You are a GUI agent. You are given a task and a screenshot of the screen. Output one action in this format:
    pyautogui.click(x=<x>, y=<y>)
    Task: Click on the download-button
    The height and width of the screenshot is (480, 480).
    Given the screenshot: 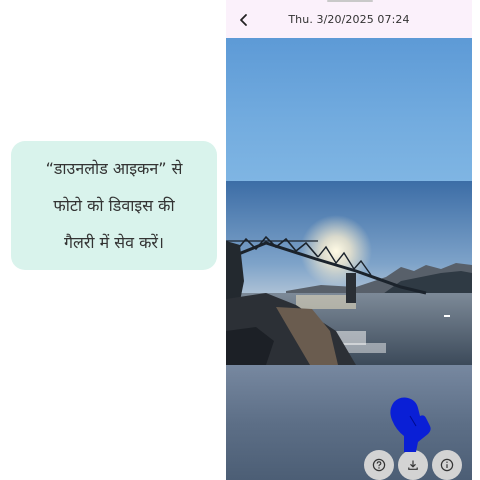 What is the action you would take?
    pyautogui.click(x=413, y=465)
    